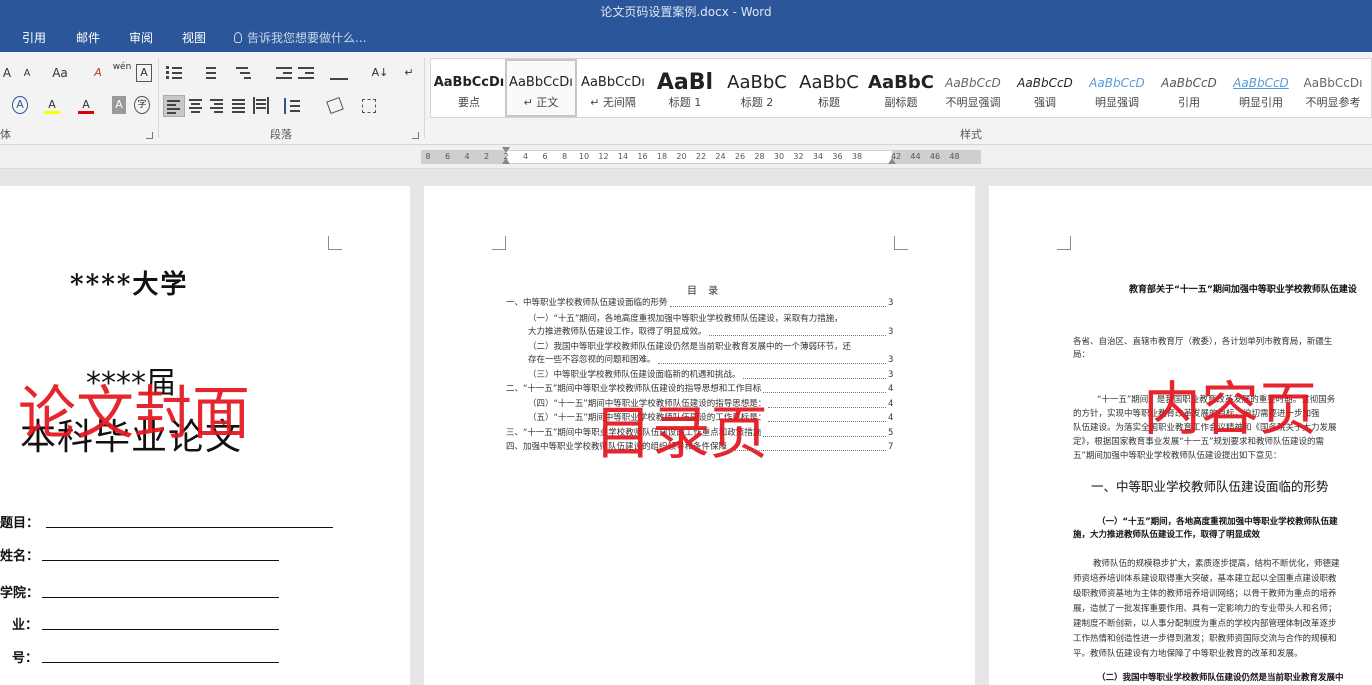 Image resolution: width=1372 pixels, height=685 pixels. What do you see at coordinates (160, 629) in the screenshot?
I see `field-major-line` at bounding box center [160, 629].